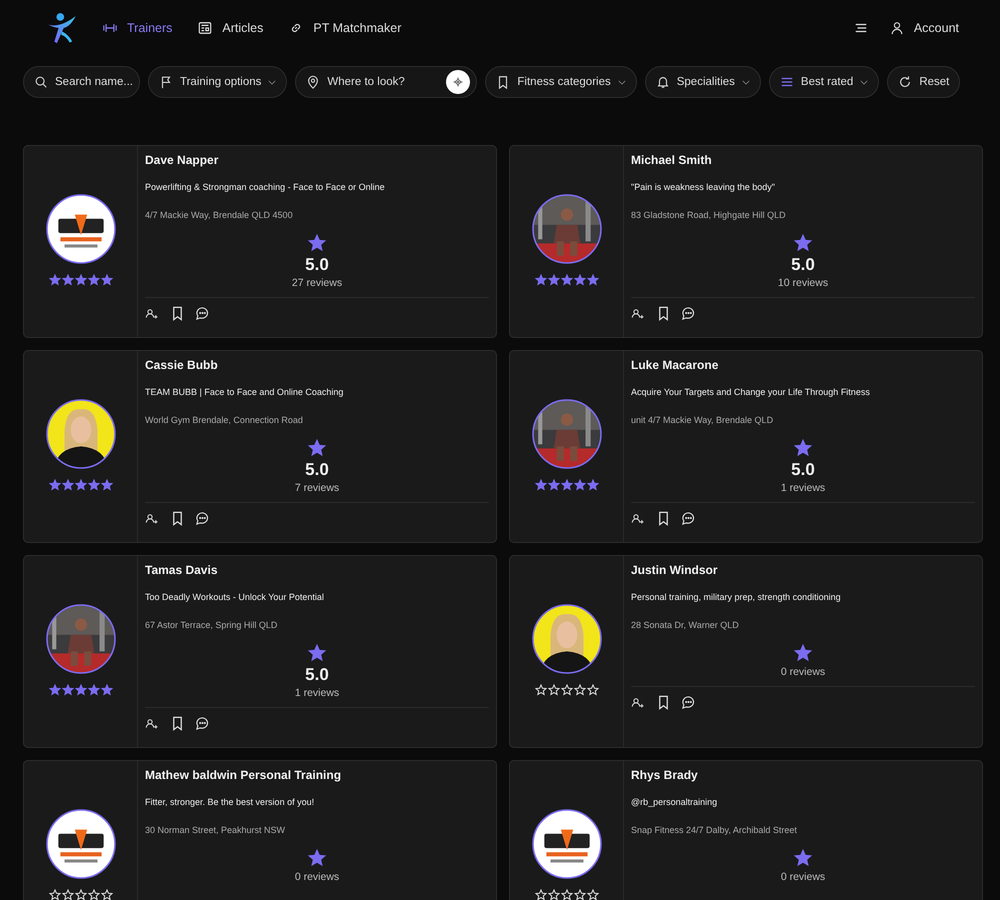 This screenshot has height=900, width=1000. Describe the element at coordinates (703, 187) in the screenshot. I see `trainer-tagline: "Pain is weakness leaving the body"` at that location.